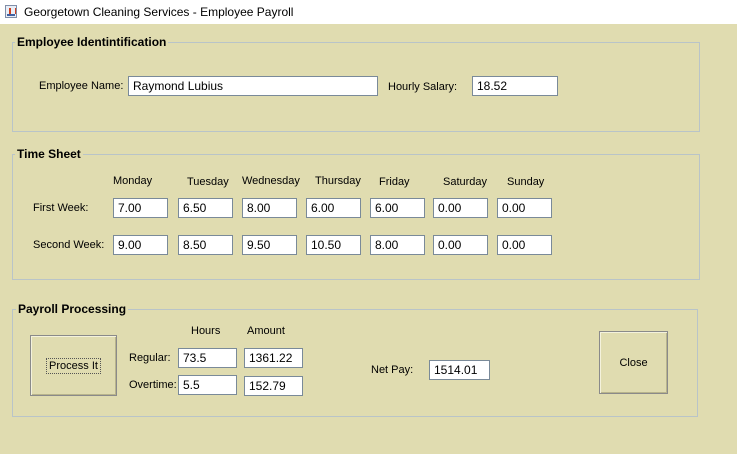 This screenshot has height=454, width=737. I want to click on java-icon, so click(11, 11).